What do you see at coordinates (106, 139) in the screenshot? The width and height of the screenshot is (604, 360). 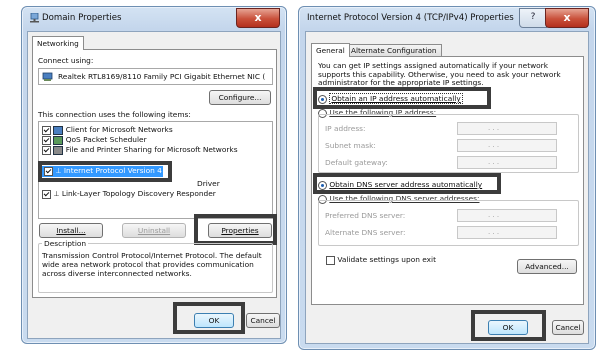 I see `item-label: QoS Packet Scheduler` at bounding box center [106, 139].